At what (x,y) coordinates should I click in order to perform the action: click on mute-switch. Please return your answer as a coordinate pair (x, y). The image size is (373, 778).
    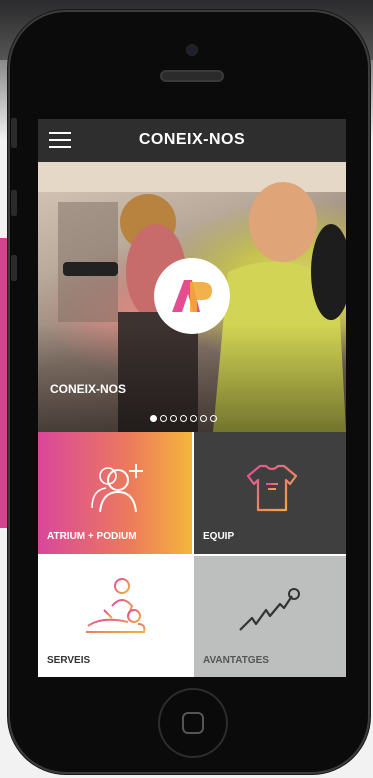
    Looking at the image, I should click on (14, 133).